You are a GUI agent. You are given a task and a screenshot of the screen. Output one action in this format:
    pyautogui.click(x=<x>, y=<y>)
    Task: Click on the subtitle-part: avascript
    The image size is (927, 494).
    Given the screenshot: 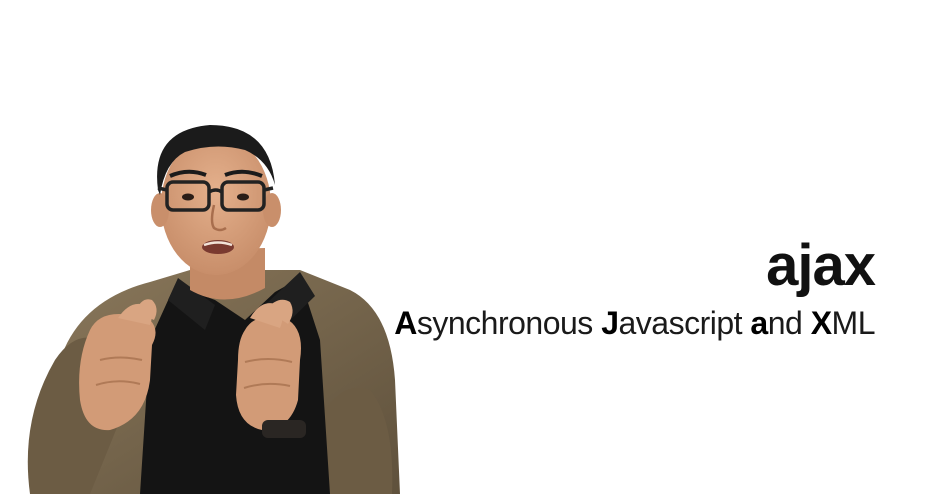 What is the action you would take?
    pyautogui.click(x=684, y=323)
    